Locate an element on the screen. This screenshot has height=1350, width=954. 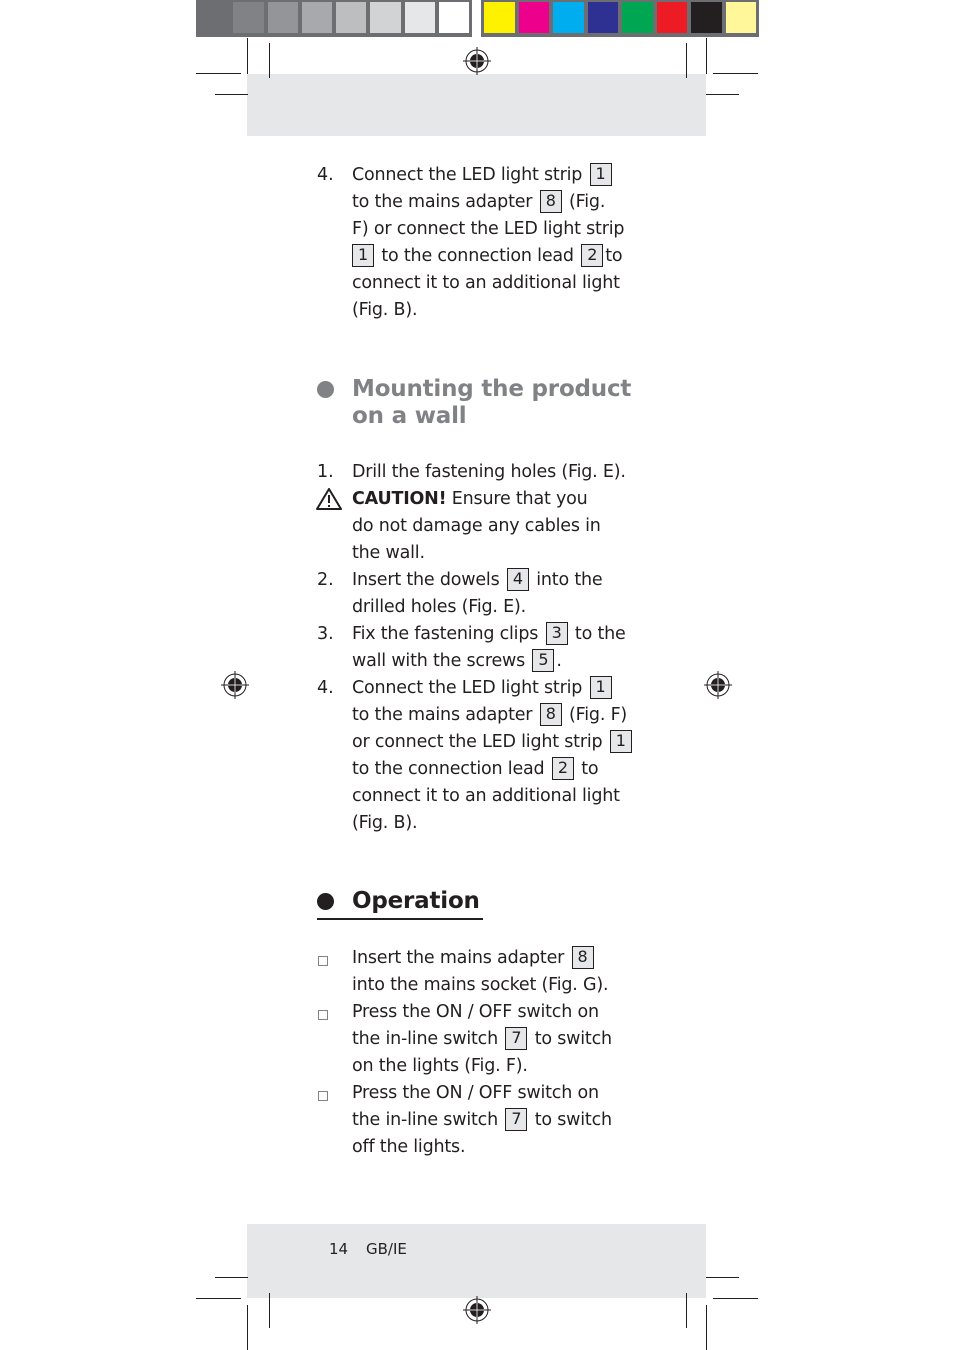
section-bullet-icon is located at coordinates (325, 901).